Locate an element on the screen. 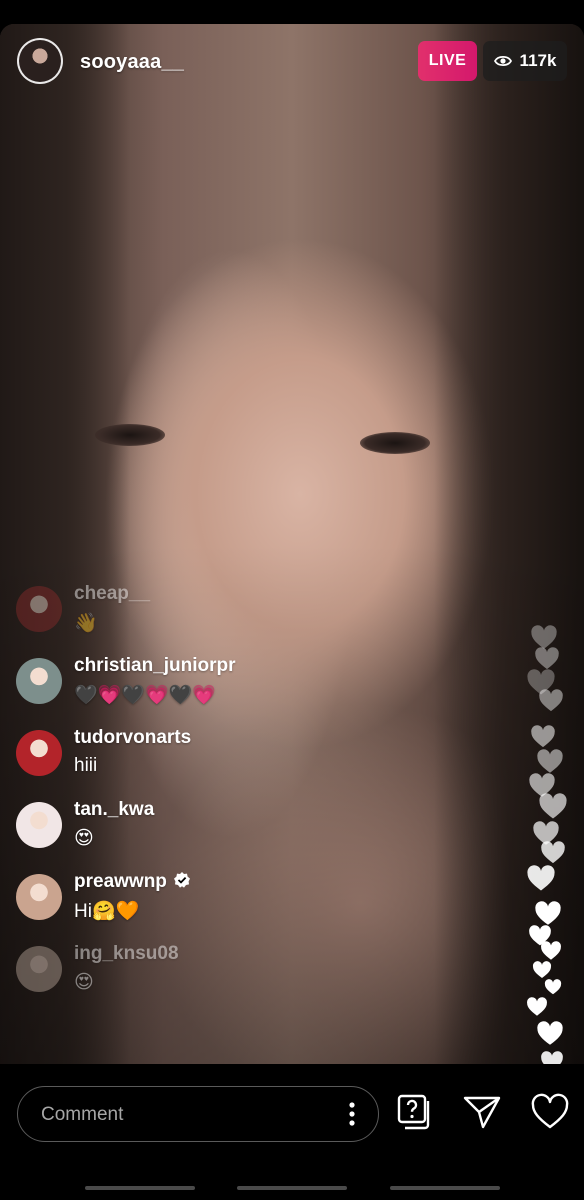 This screenshot has width=584, height=1200. comment-input: Comment is located at coordinates (198, 1114).